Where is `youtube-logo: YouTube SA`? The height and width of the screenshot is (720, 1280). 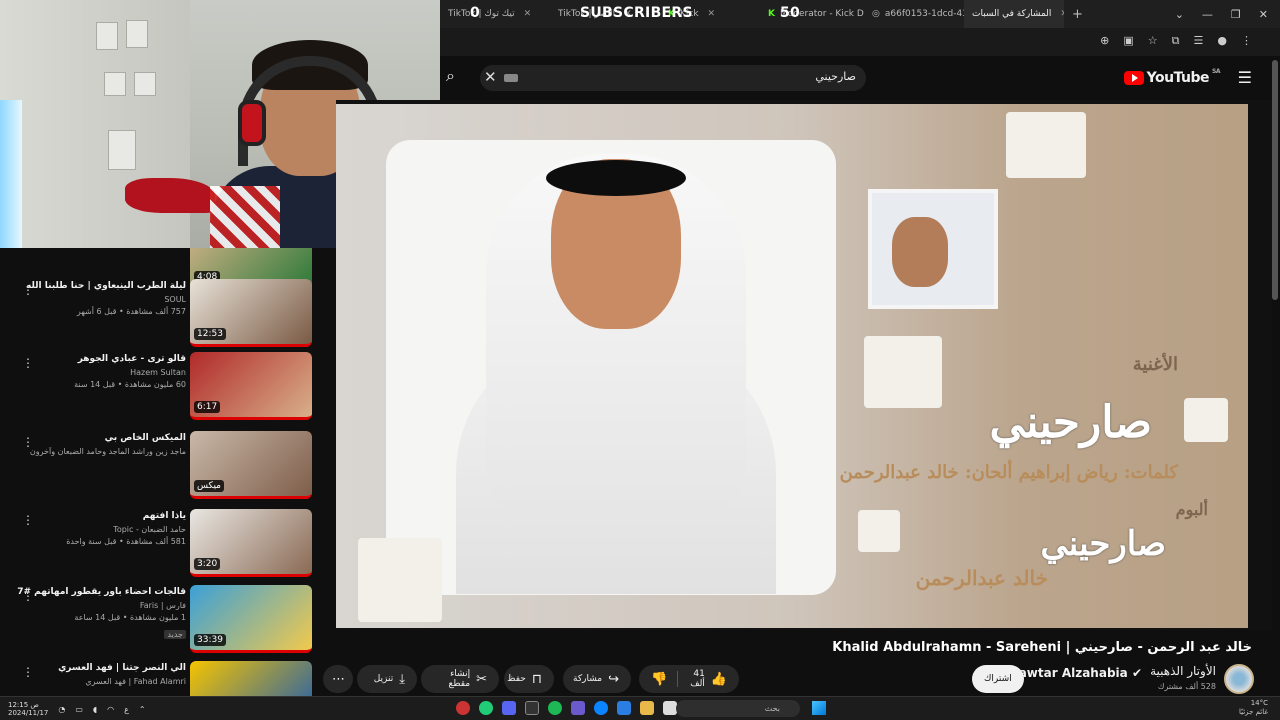
youtube-logo: YouTube SA is located at coordinates (1171, 76).